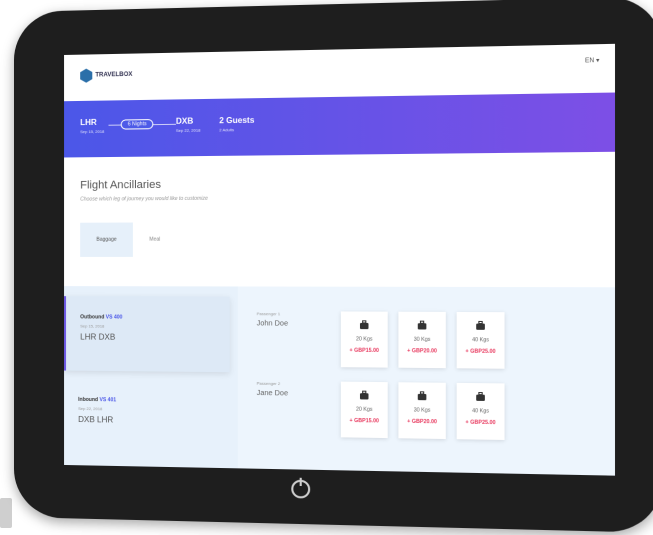  What do you see at coordinates (6, 513) in the screenshot?
I see `background-object` at bounding box center [6, 513].